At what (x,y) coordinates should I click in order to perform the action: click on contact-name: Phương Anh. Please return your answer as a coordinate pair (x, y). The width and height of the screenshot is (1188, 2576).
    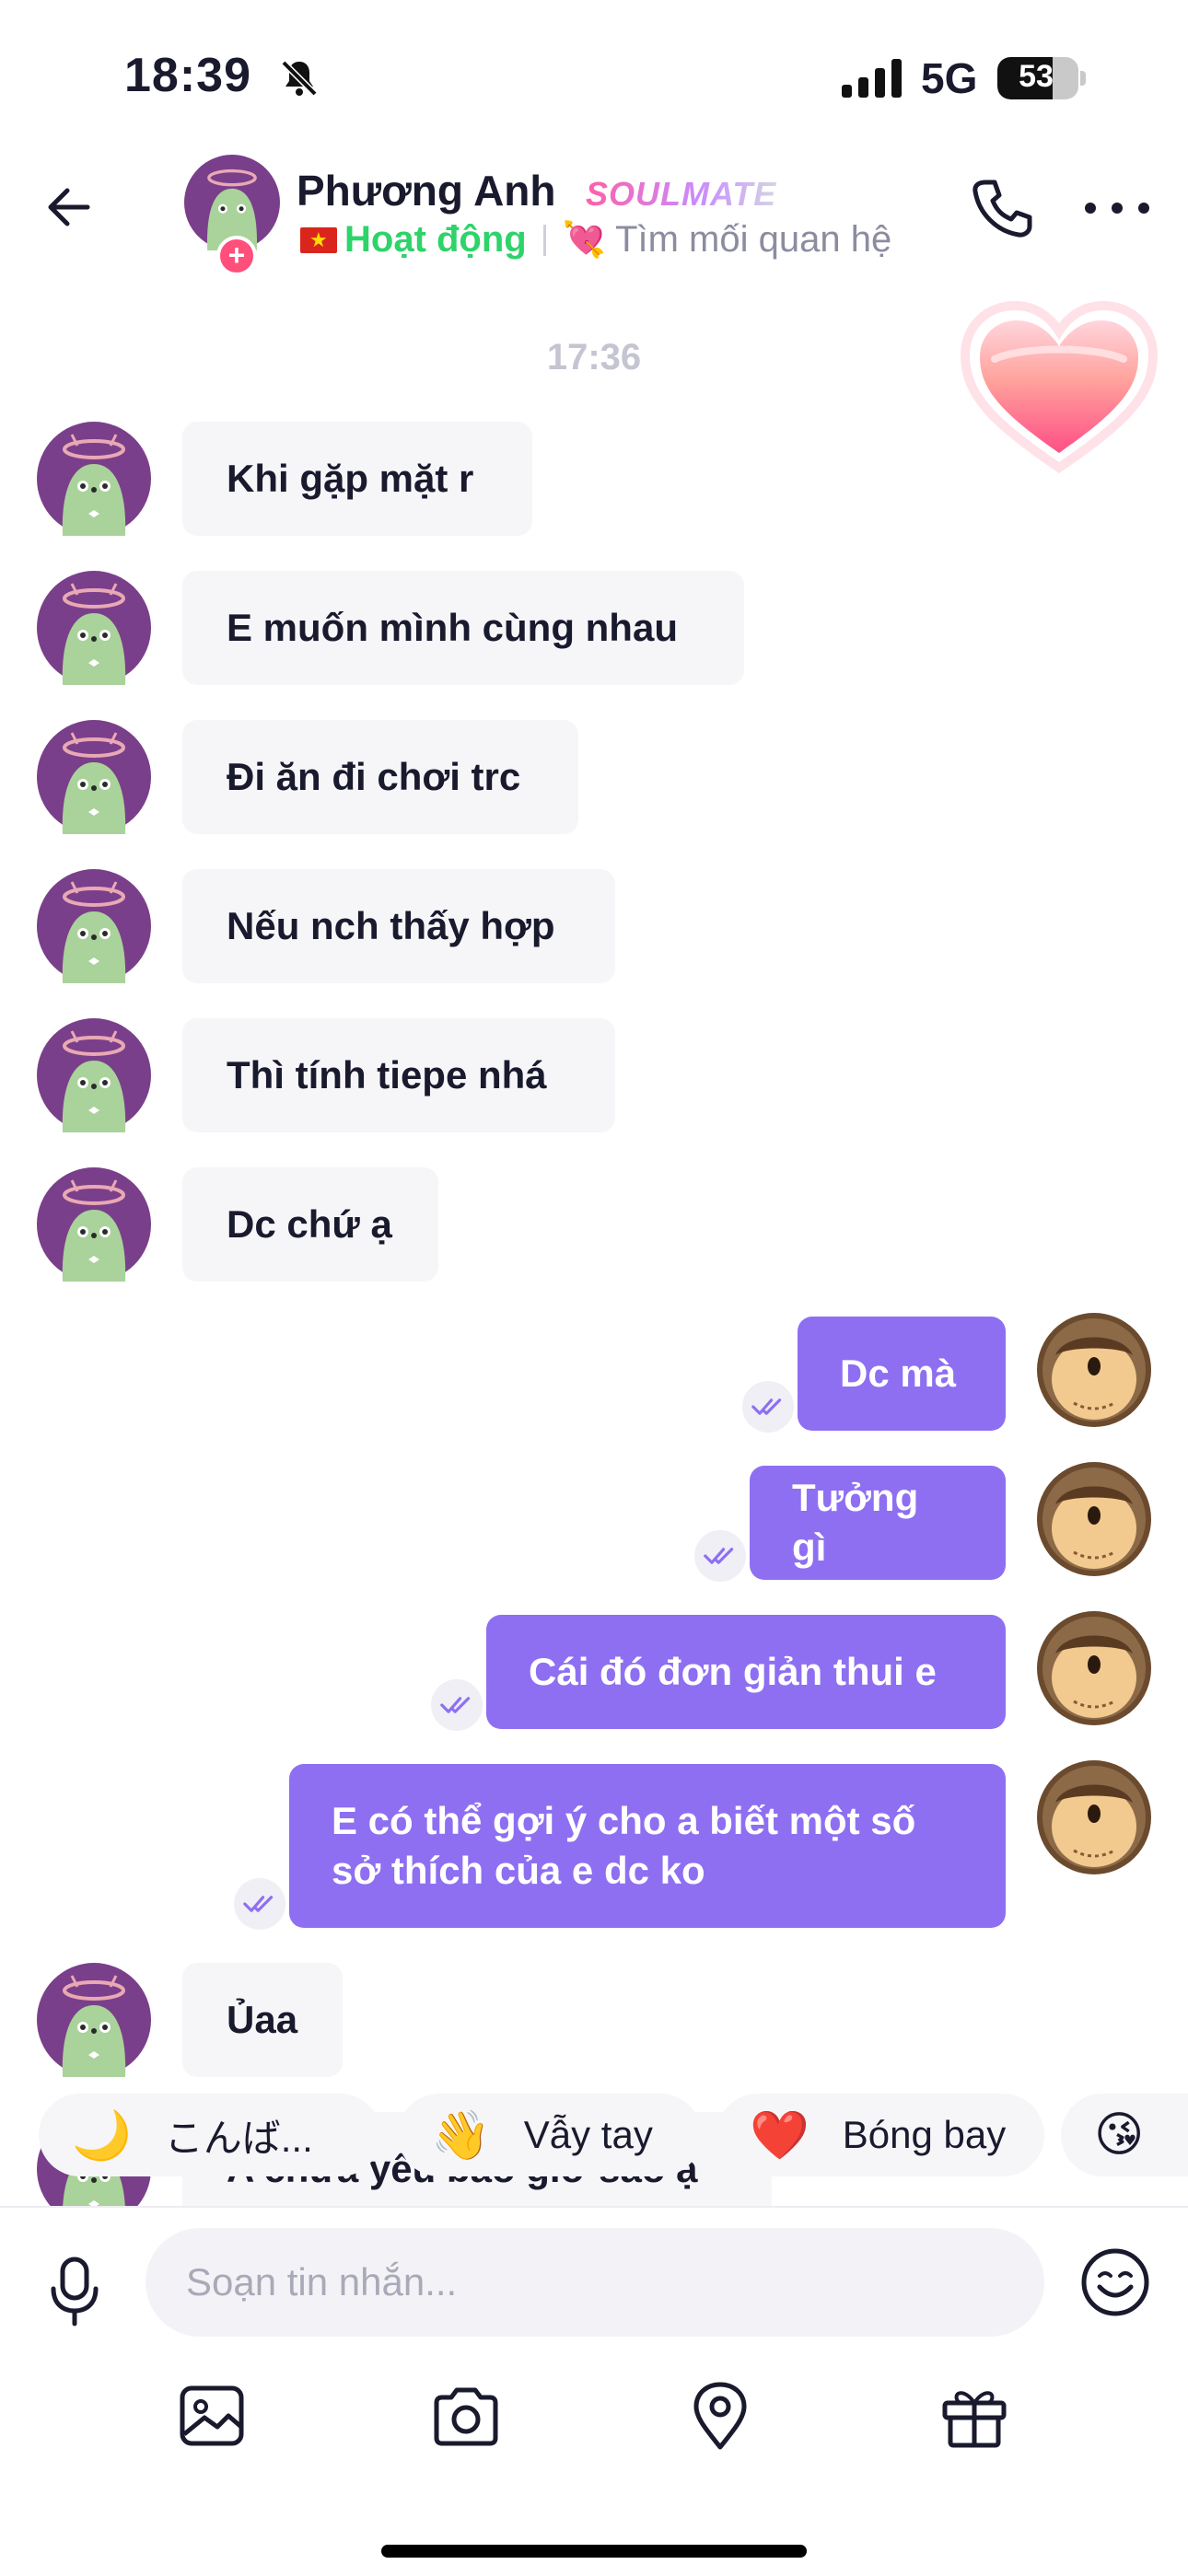
    Looking at the image, I should click on (426, 190).